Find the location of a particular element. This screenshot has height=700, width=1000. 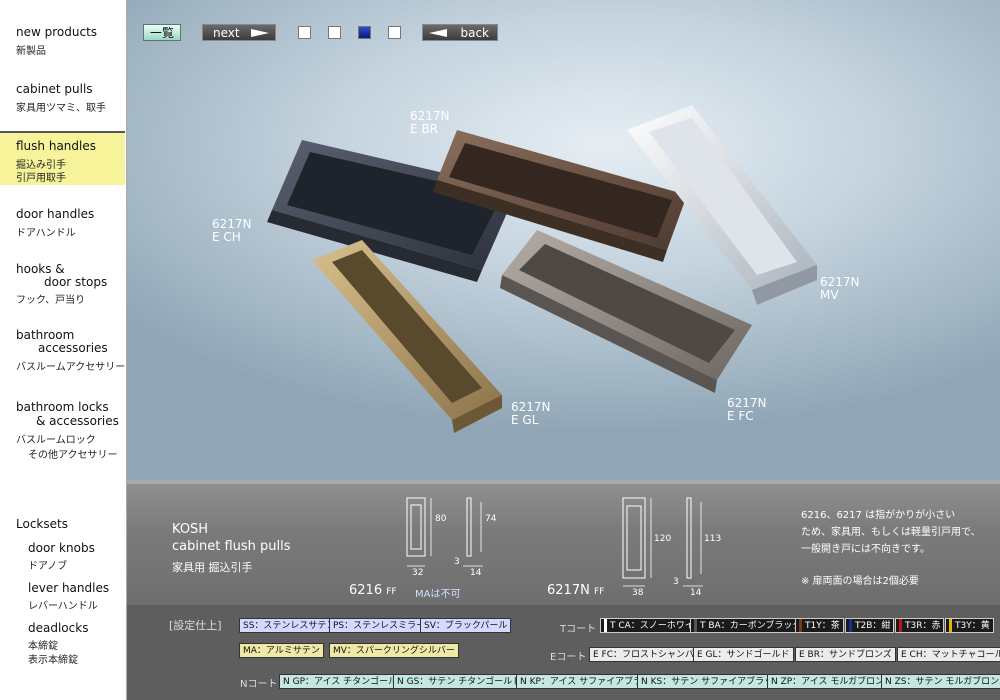

finish-e-fc: E FC：フロストシャンパン is located at coordinates (648, 654).